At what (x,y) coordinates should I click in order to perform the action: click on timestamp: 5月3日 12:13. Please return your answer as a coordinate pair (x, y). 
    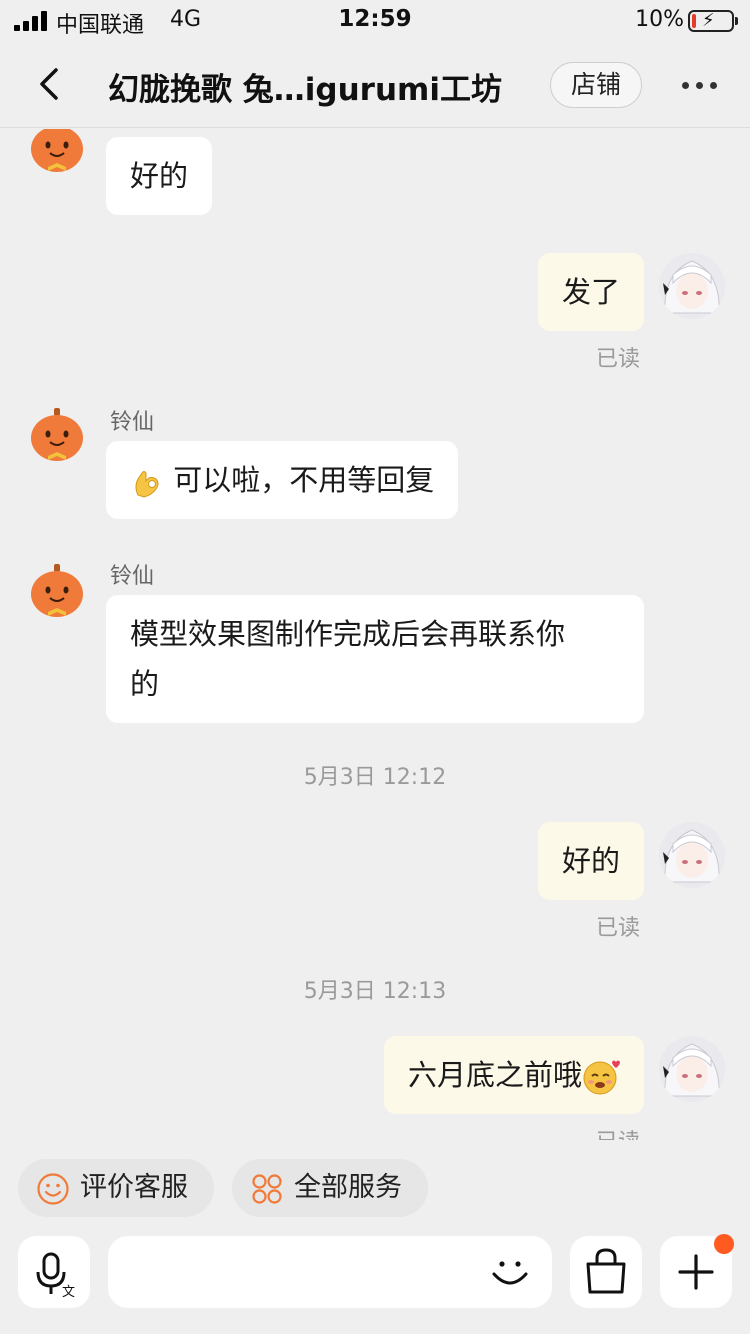
    Looking at the image, I should click on (375, 991).